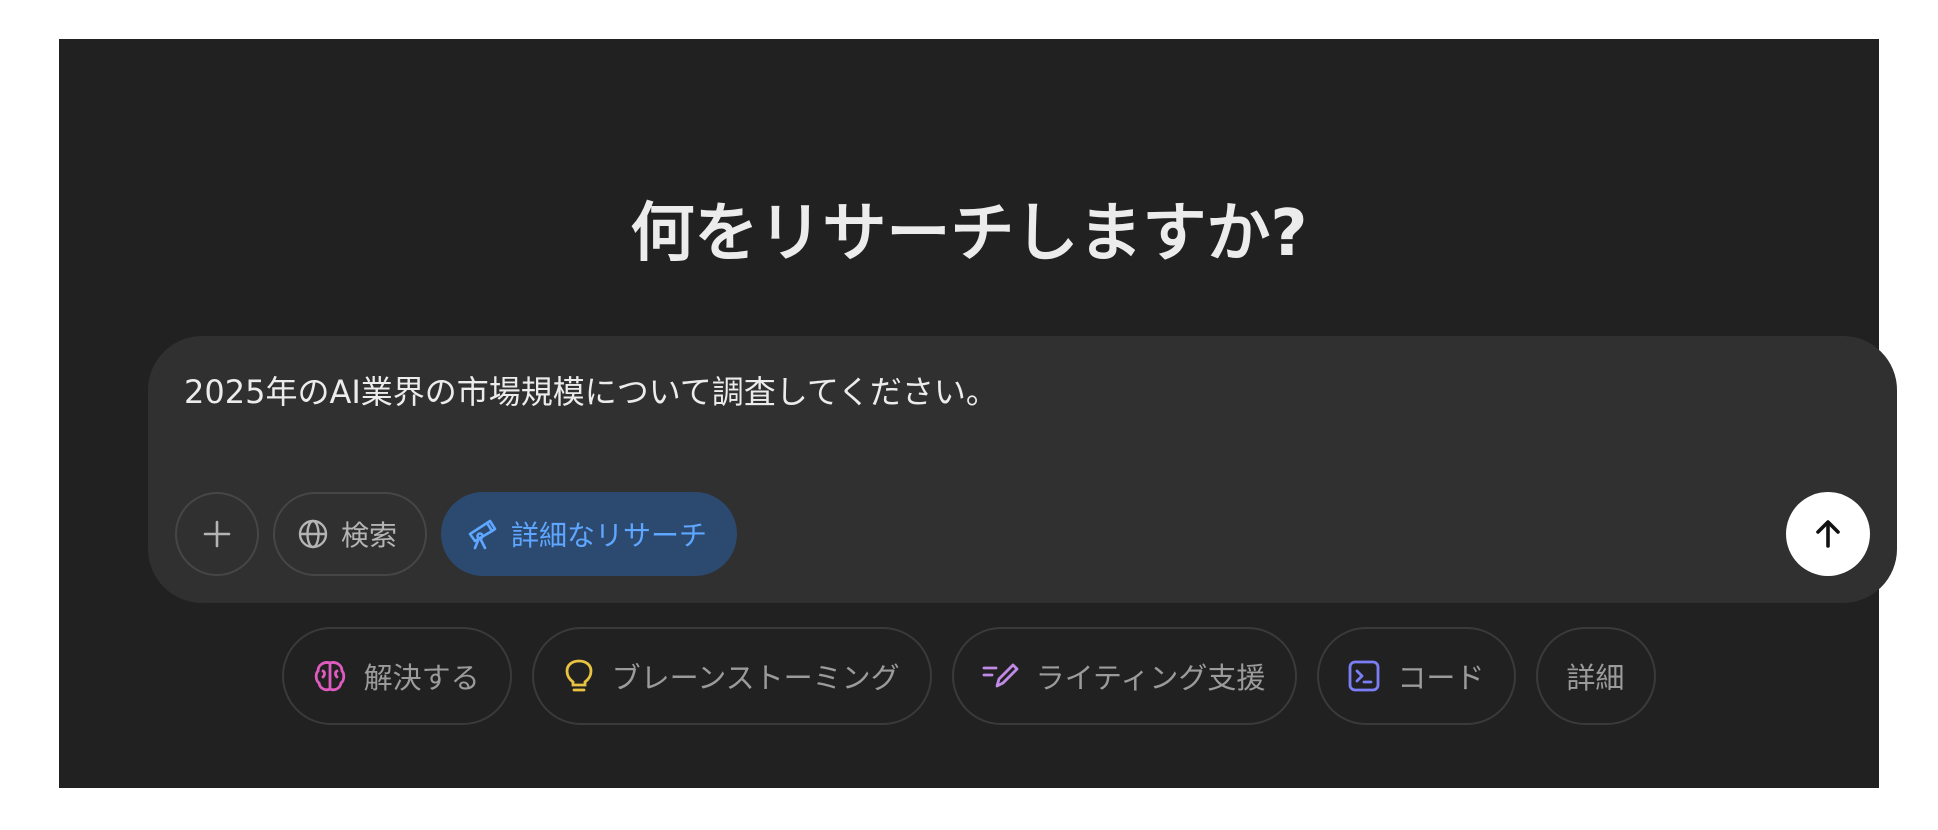  What do you see at coordinates (421, 678) in the screenshot?
I see `suggestion-solve-label: 解決する` at bounding box center [421, 678].